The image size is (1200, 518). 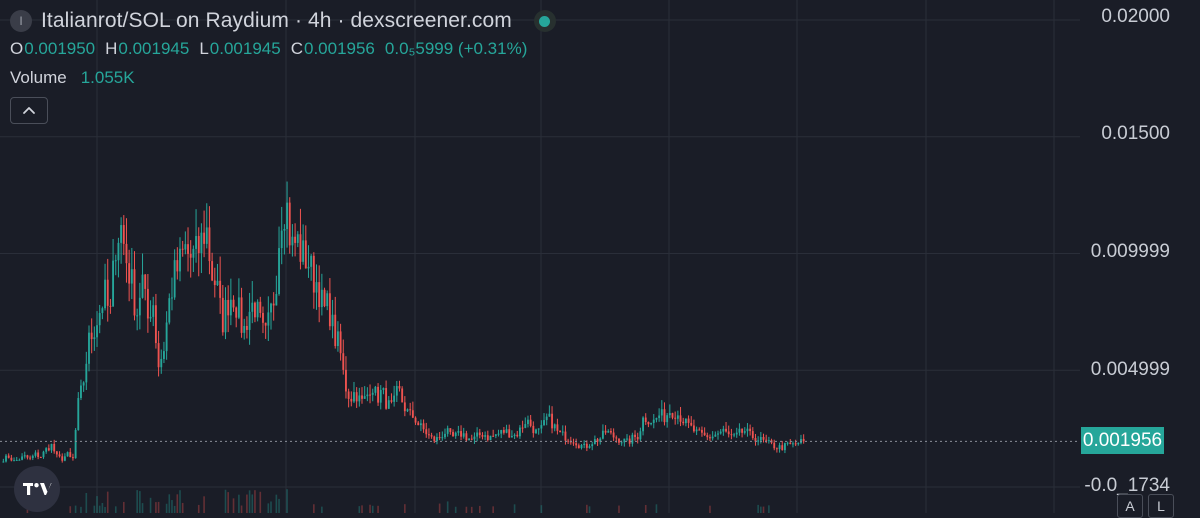 I want to click on market-status-indicator, so click(x=544, y=21).